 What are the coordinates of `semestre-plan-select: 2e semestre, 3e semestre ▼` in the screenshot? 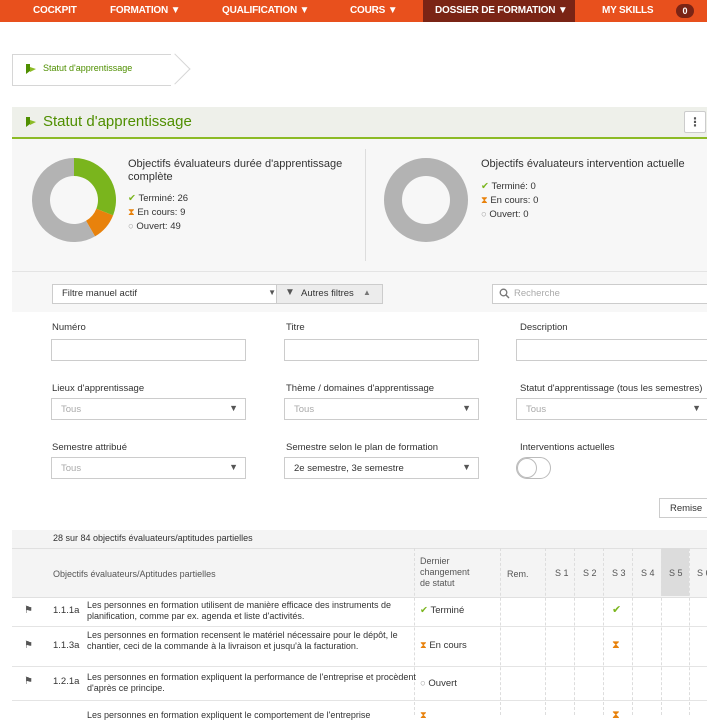 It's located at (381, 468).